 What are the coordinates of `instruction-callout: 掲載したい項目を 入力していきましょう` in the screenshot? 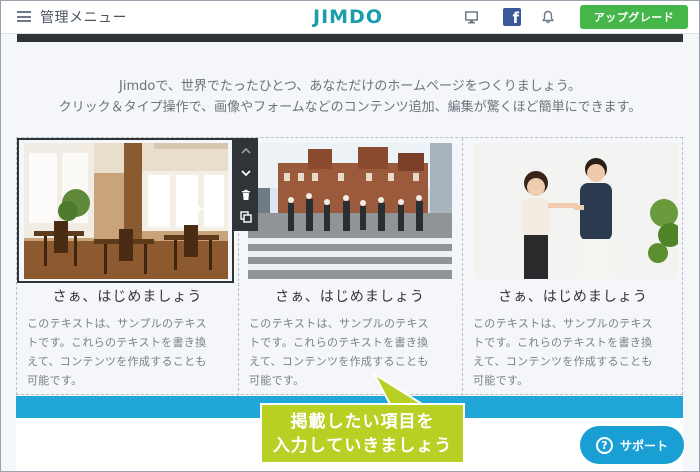 It's located at (362, 433).